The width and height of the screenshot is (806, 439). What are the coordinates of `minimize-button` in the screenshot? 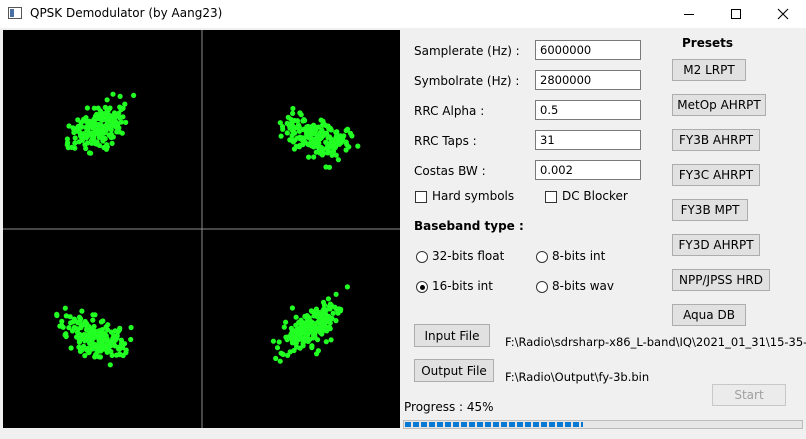 It's located at (689, 14).